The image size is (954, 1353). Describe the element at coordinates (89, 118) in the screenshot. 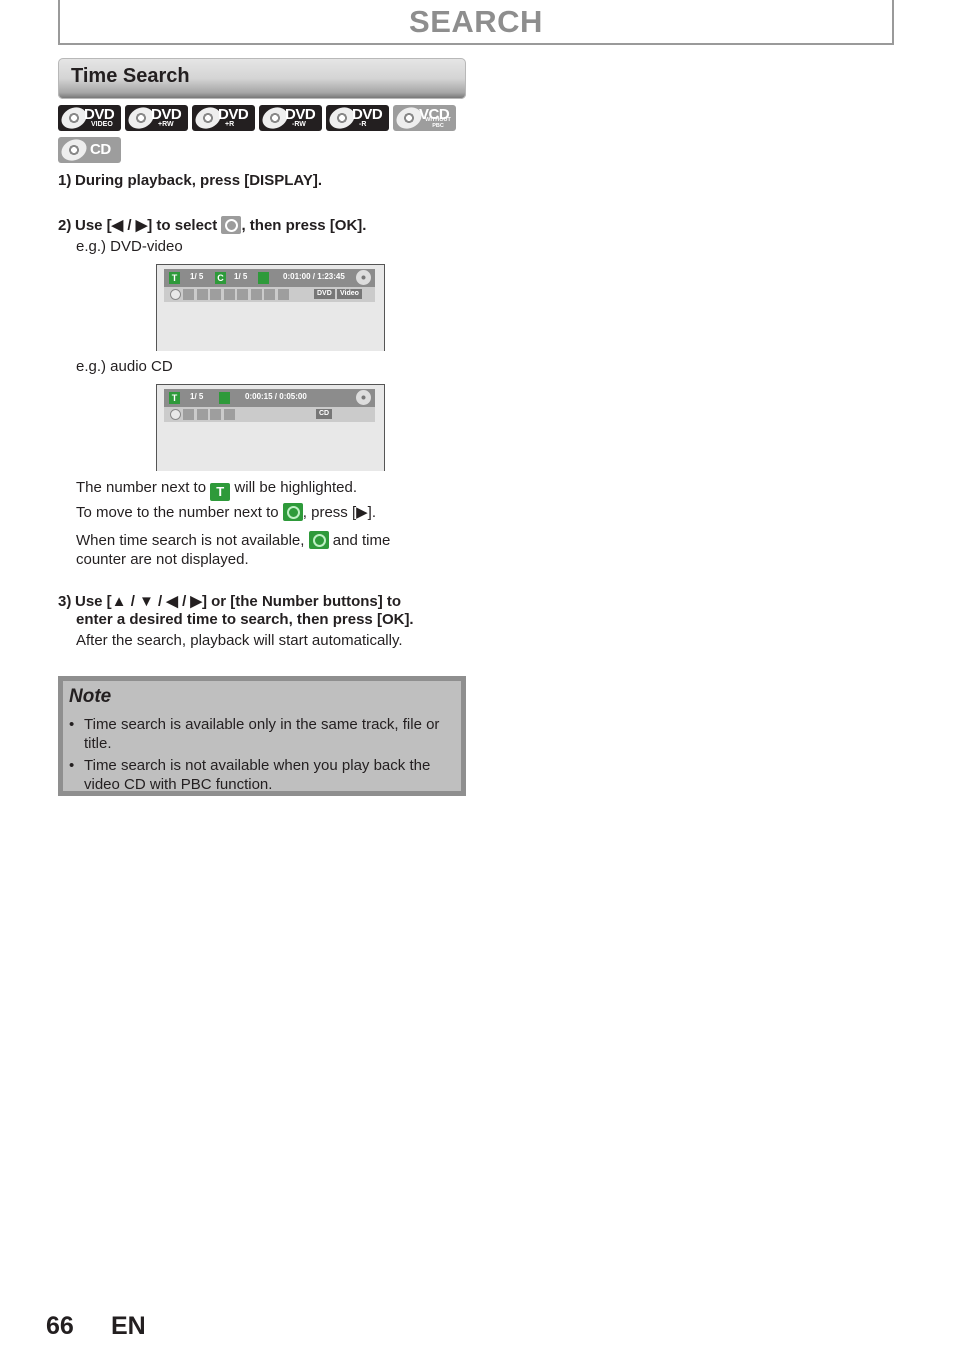

I see `badge-dvd-video: DVD VIDEO` at that location.